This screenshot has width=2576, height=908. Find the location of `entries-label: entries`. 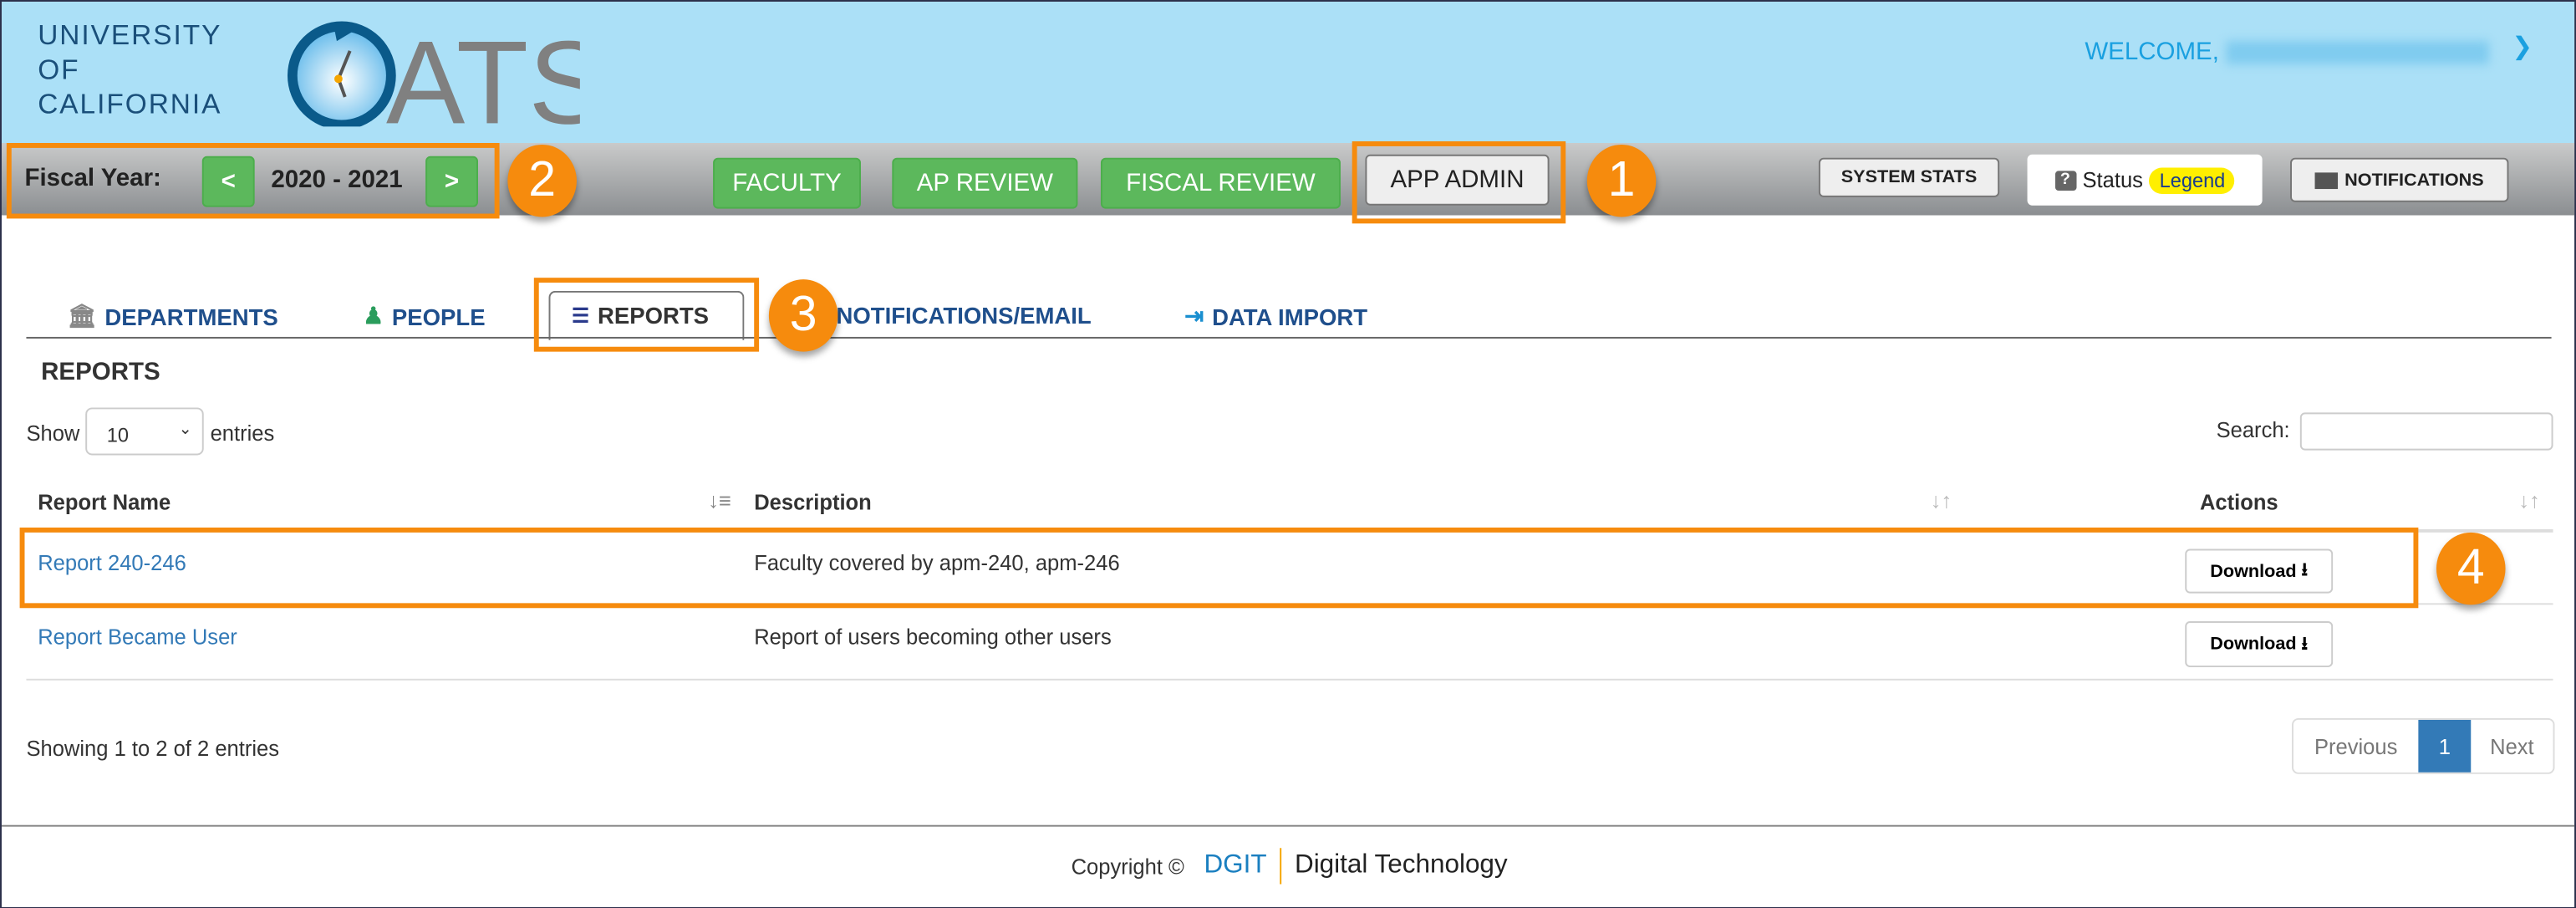

entries-label: entries is located at coordinates (242, 434).